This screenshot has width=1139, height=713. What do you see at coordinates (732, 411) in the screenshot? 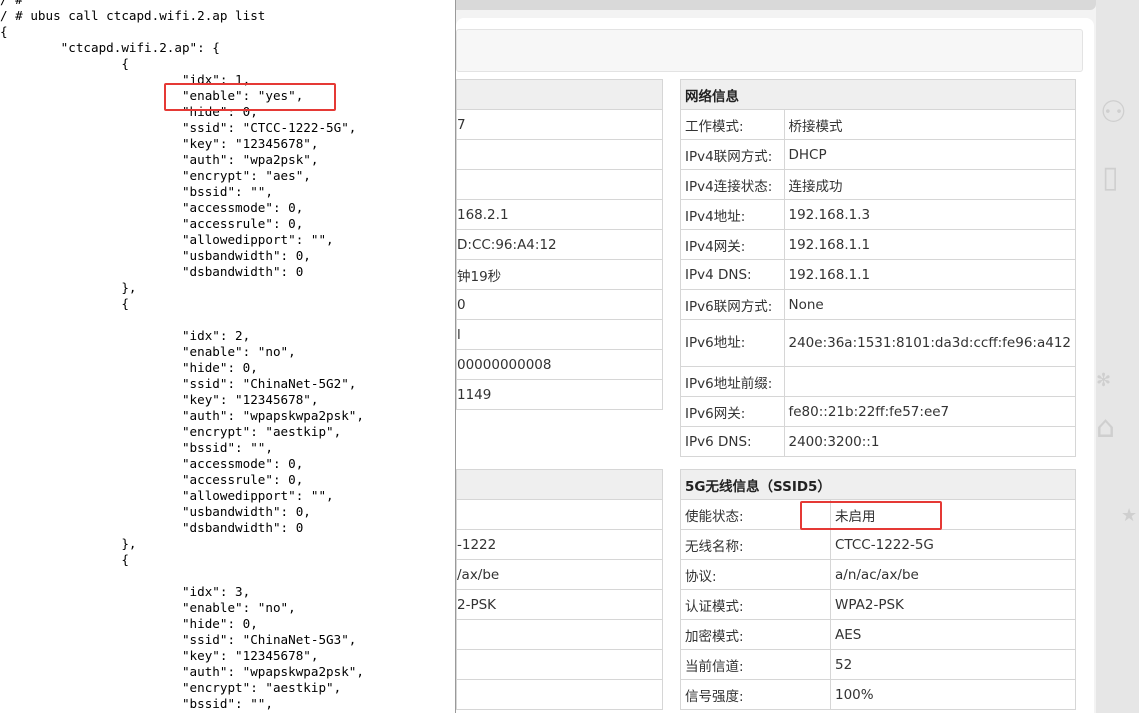
I see `row-label: IPv6网关:` at bounding box center [732, 411].